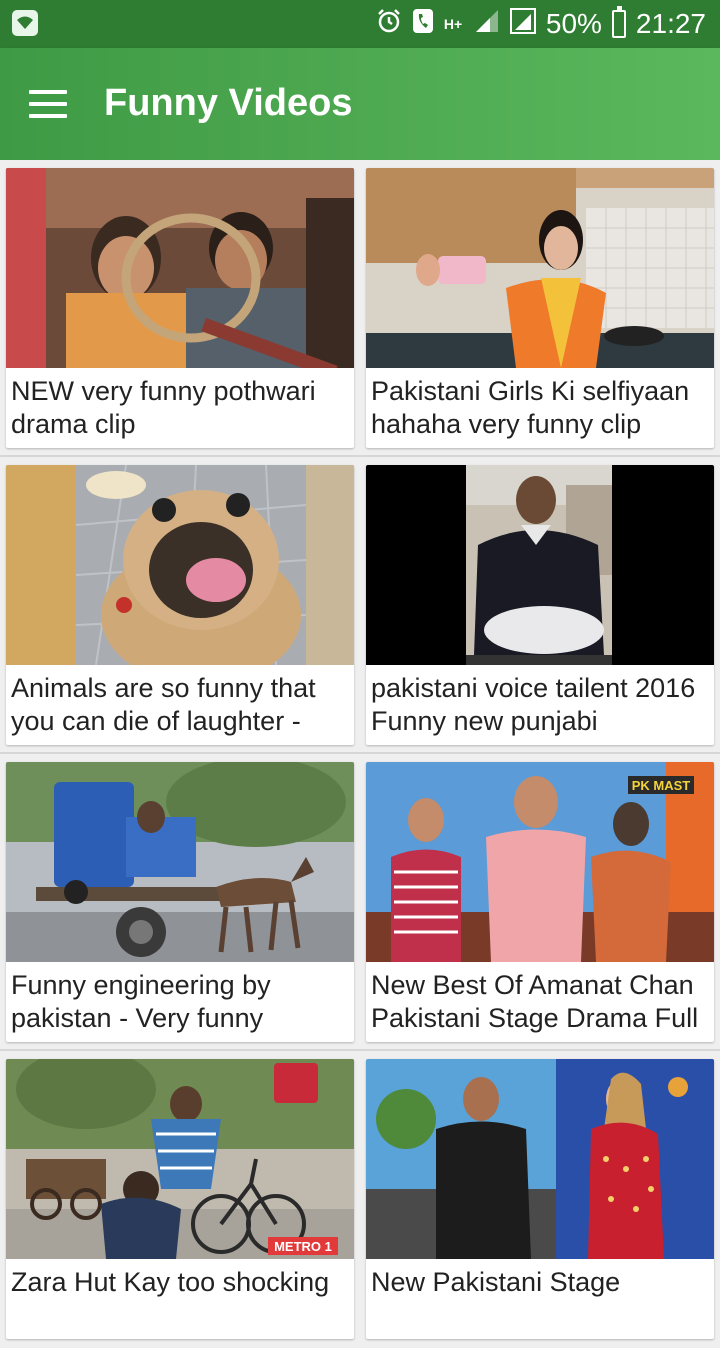  I want to click on hplus-network-icon: H+, so click(453, 24).